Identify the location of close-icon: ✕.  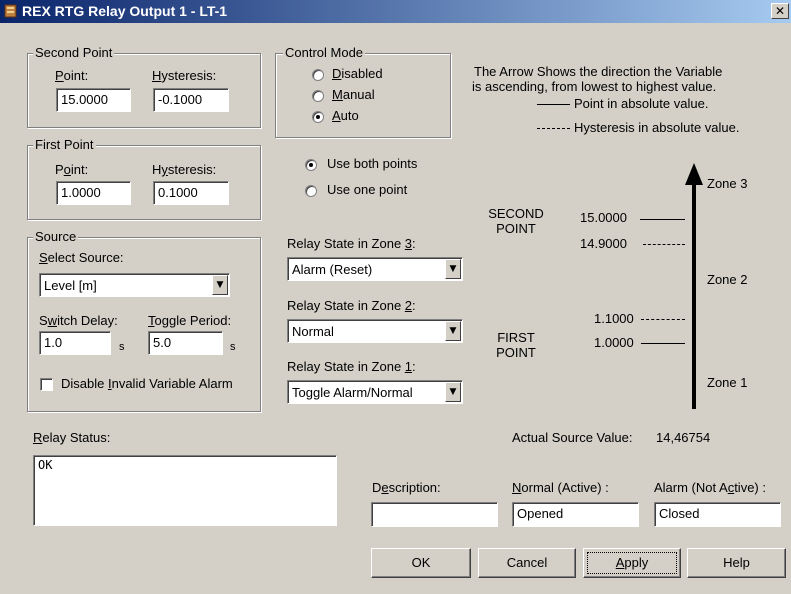
(780, 11).